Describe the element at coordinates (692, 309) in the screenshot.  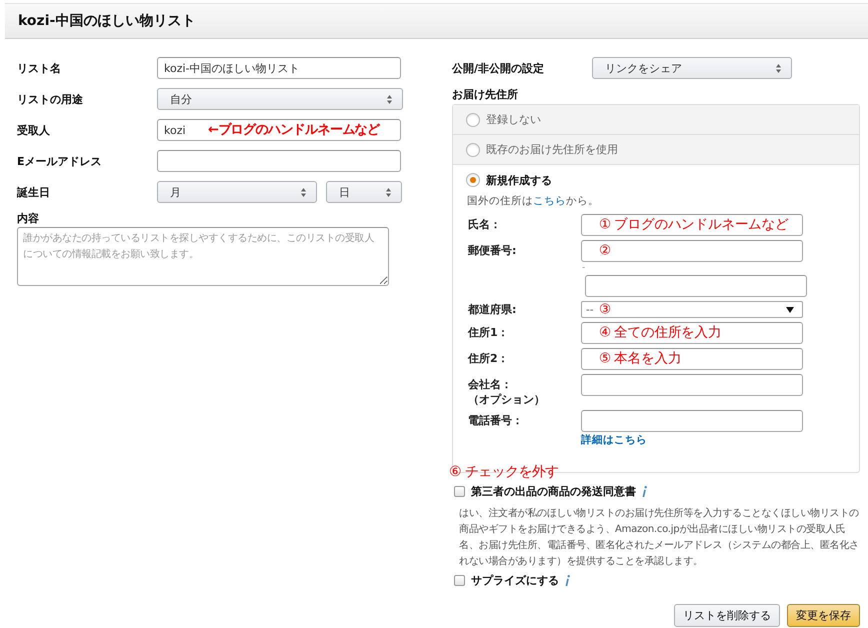
I see `prefecture-select: -- ③` at that location.